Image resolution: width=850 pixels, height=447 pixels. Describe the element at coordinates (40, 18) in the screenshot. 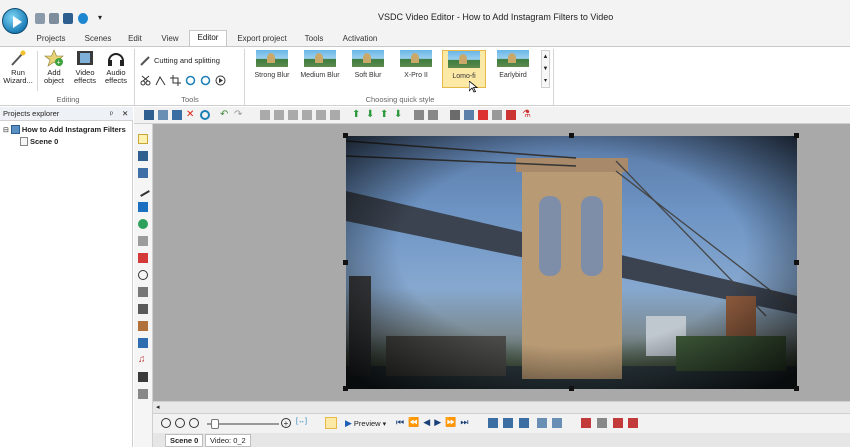

I see `new-project-icon` at that location.